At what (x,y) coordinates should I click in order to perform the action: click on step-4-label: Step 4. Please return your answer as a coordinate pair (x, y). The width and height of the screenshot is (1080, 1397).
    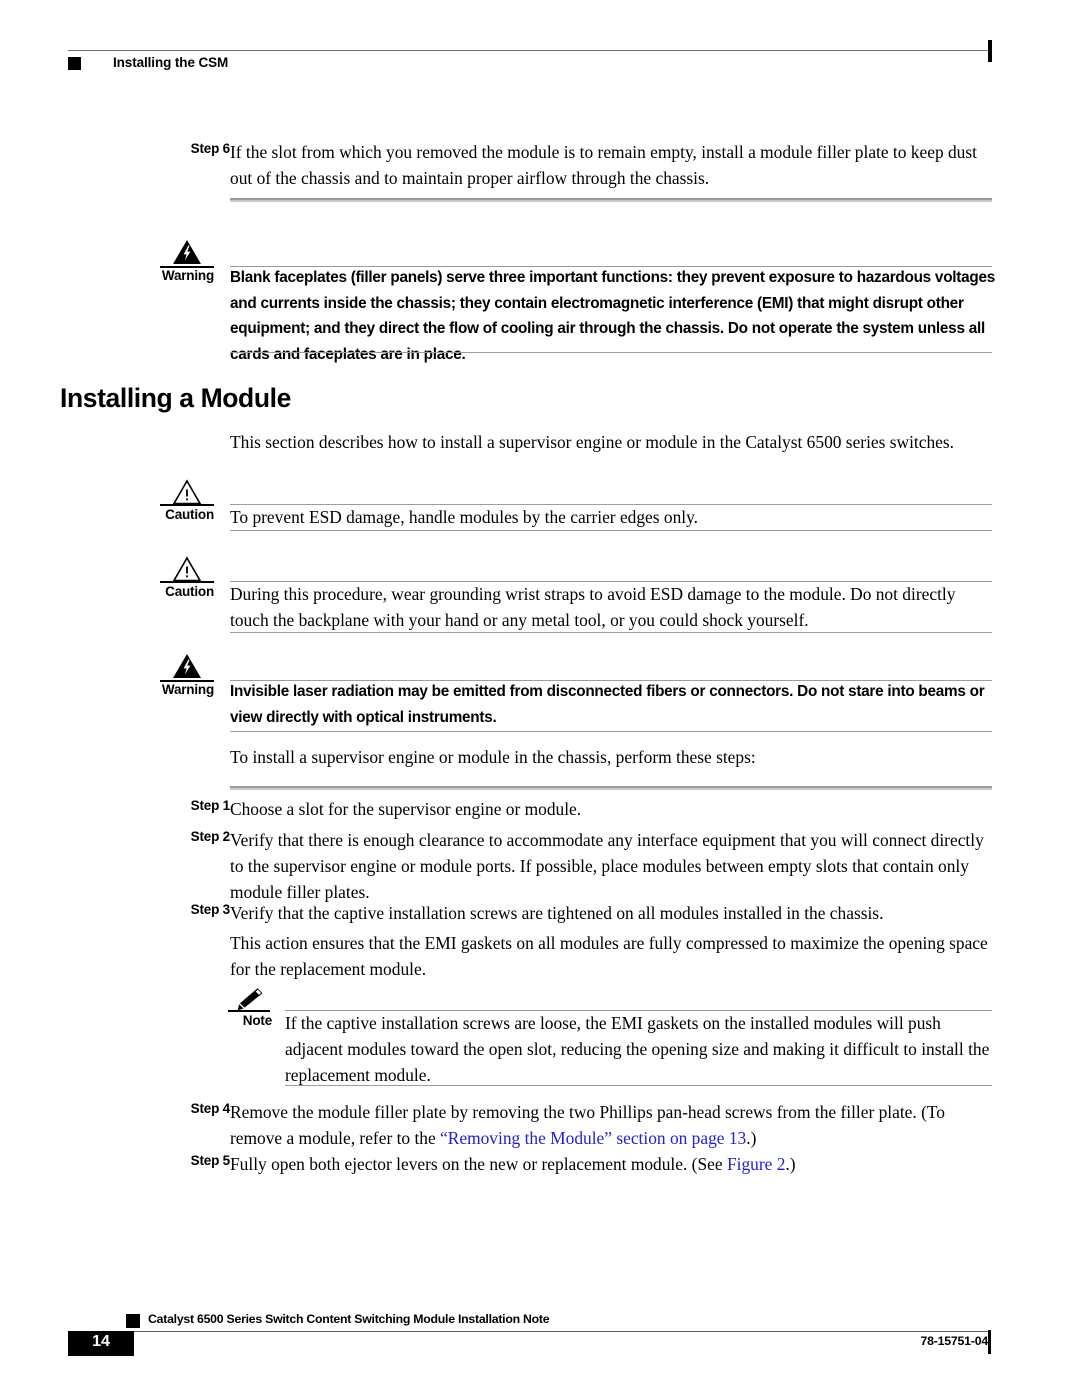
    Looking at the image, I should click on (210, 1108).